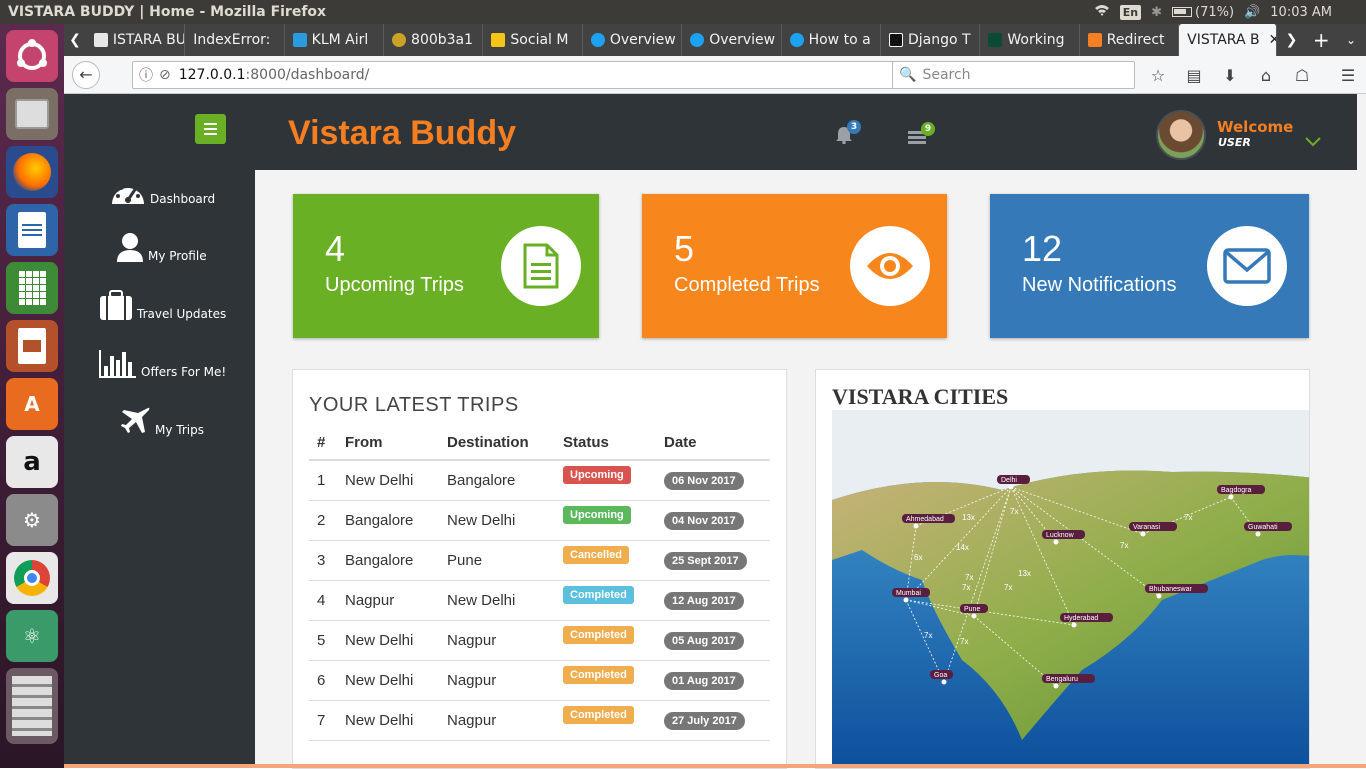  I want to click on amazon-icon: a, so click(32, 462).